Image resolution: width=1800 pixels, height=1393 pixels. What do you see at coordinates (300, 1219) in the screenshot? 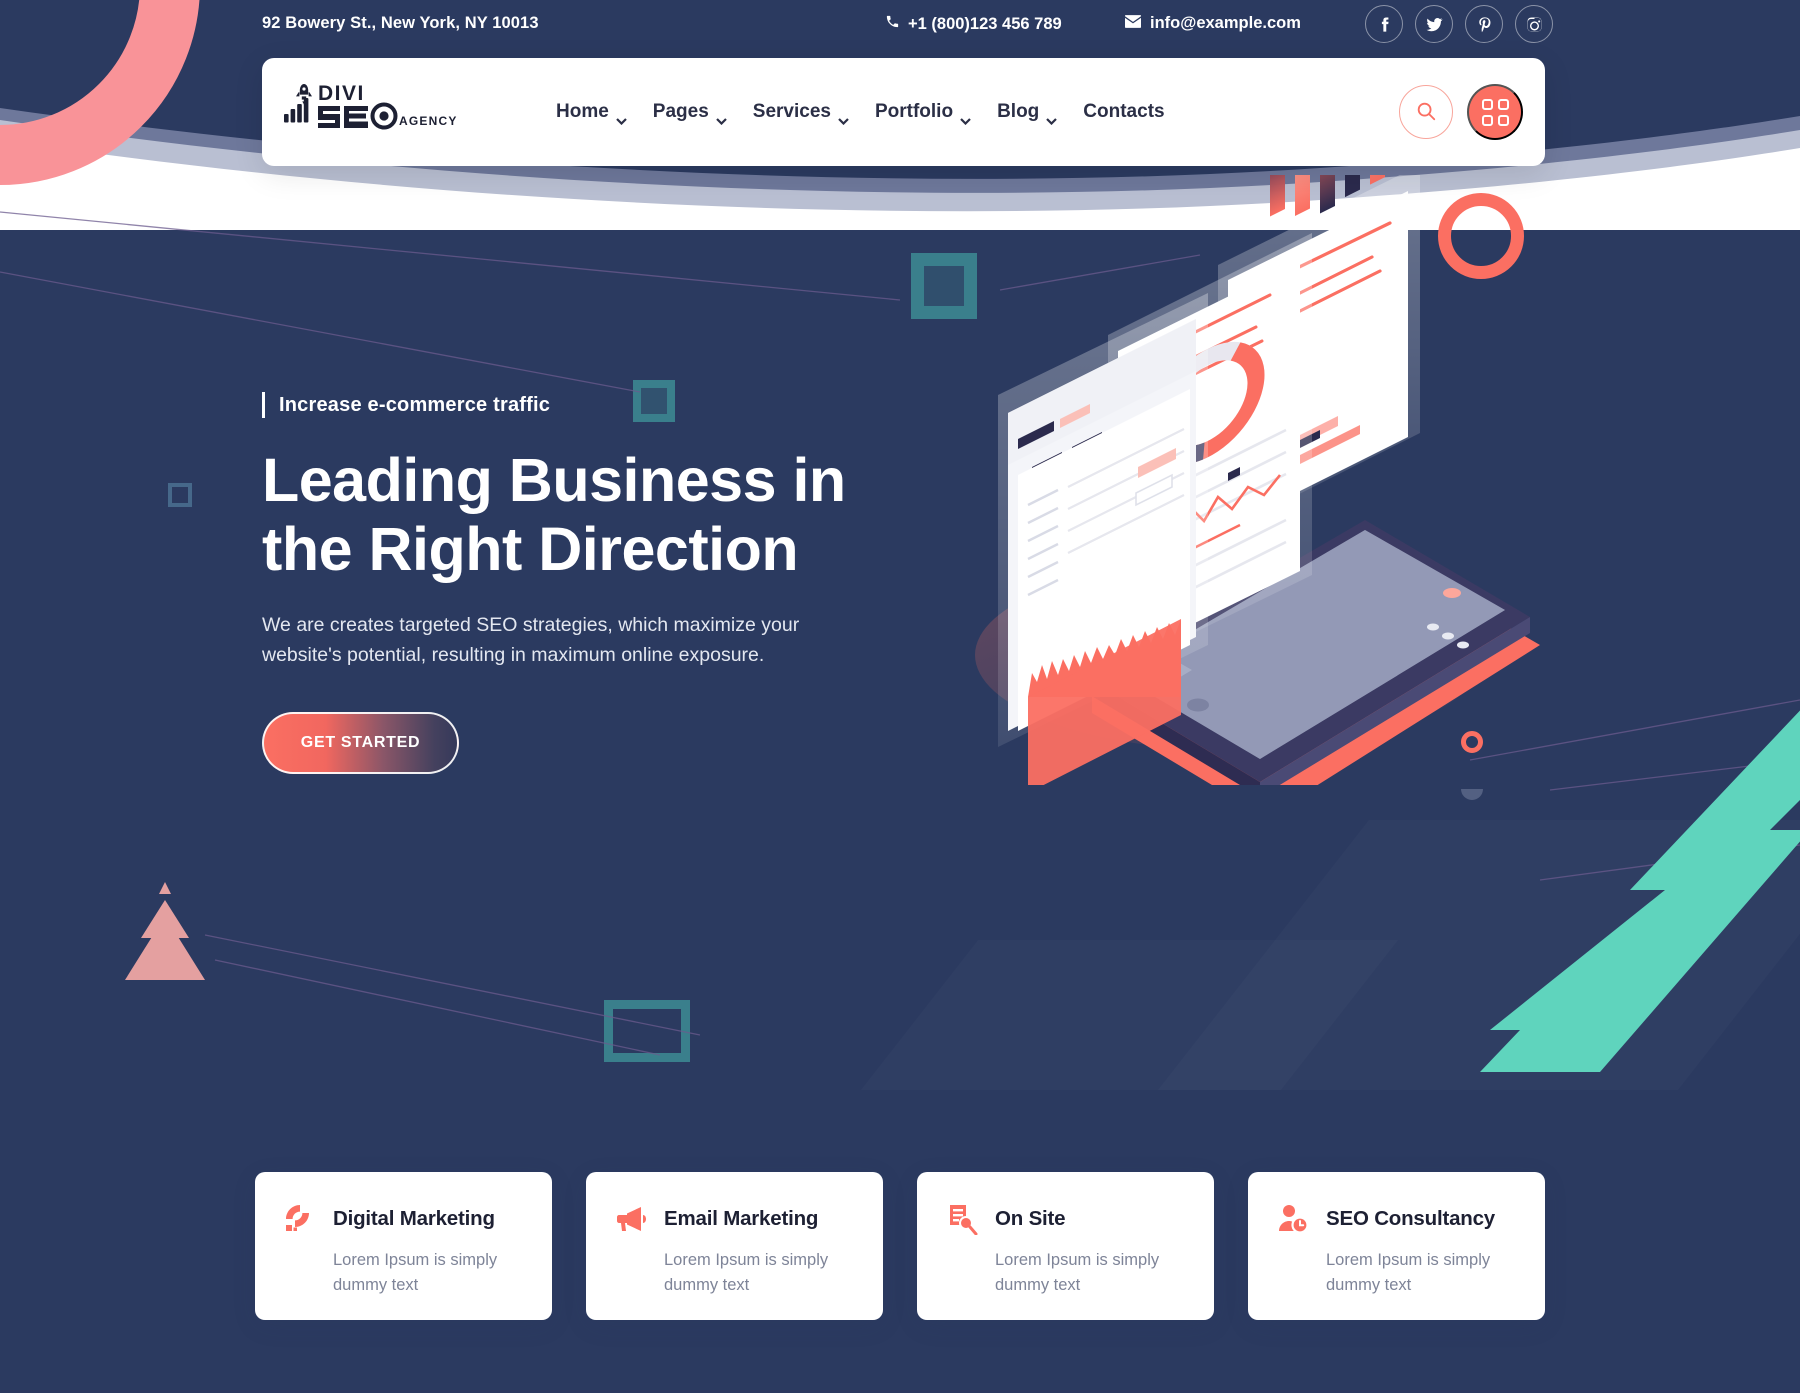
I see `digital-marketing-icon` at bounding box center [300, 1219].